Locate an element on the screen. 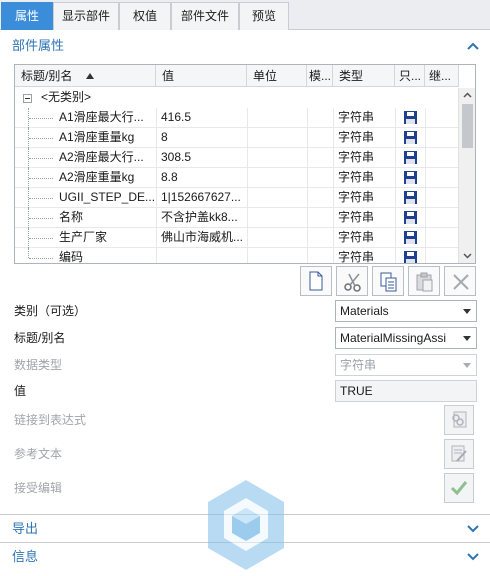 Image resolution: width=490 pixels, height=576 pixels. link-expression-label: 链接到表达式 is located at coordinates (50, 420).